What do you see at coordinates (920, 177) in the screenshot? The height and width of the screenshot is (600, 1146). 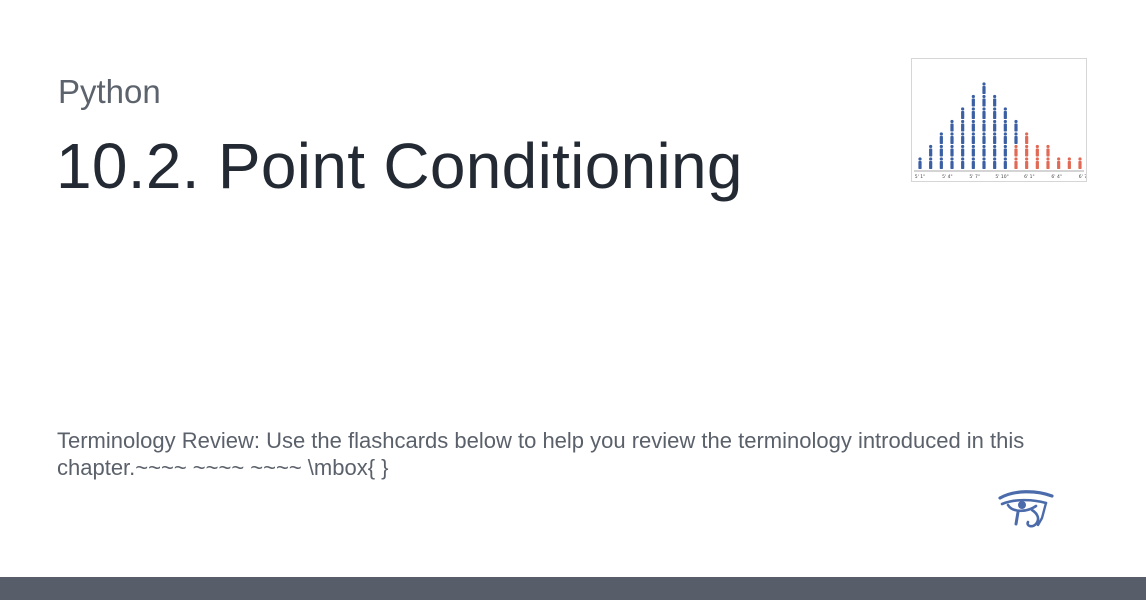 I see `thumbnail-tick-label: 5' 1"` at bounding box center [920, 177].